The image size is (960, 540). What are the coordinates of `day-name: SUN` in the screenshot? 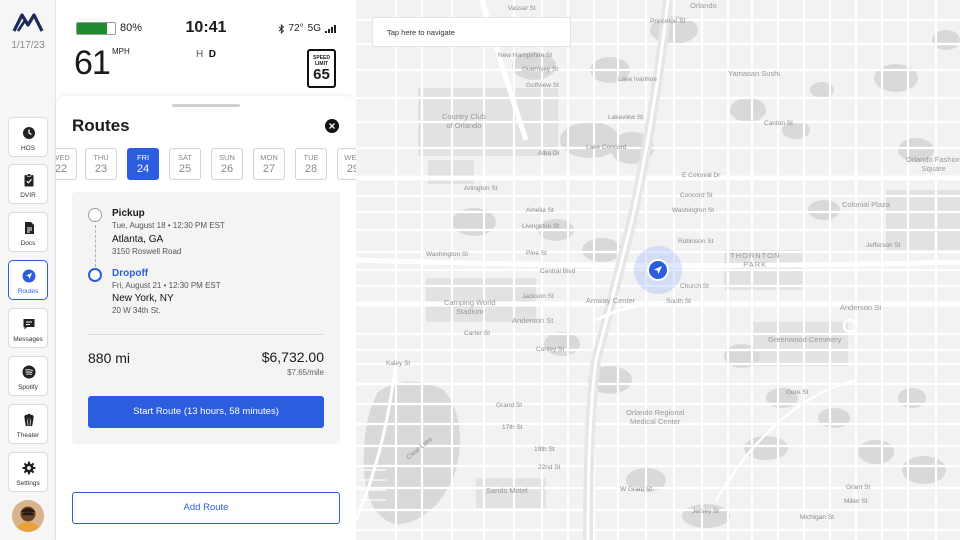 It's located at (227, 157).